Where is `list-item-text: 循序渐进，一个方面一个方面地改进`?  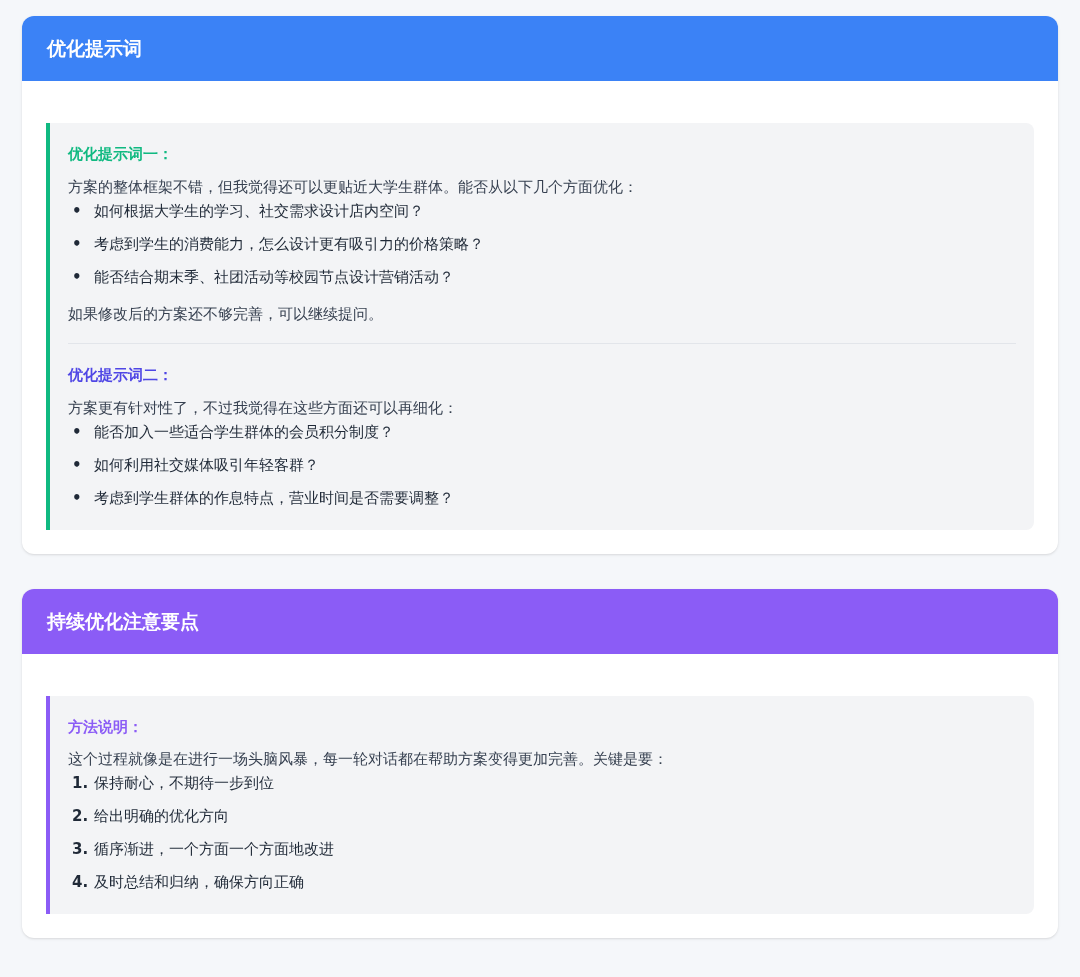
list-item-text: 循序渐进，一个方面一个方面地改进 is located at coordinates (214, 849).